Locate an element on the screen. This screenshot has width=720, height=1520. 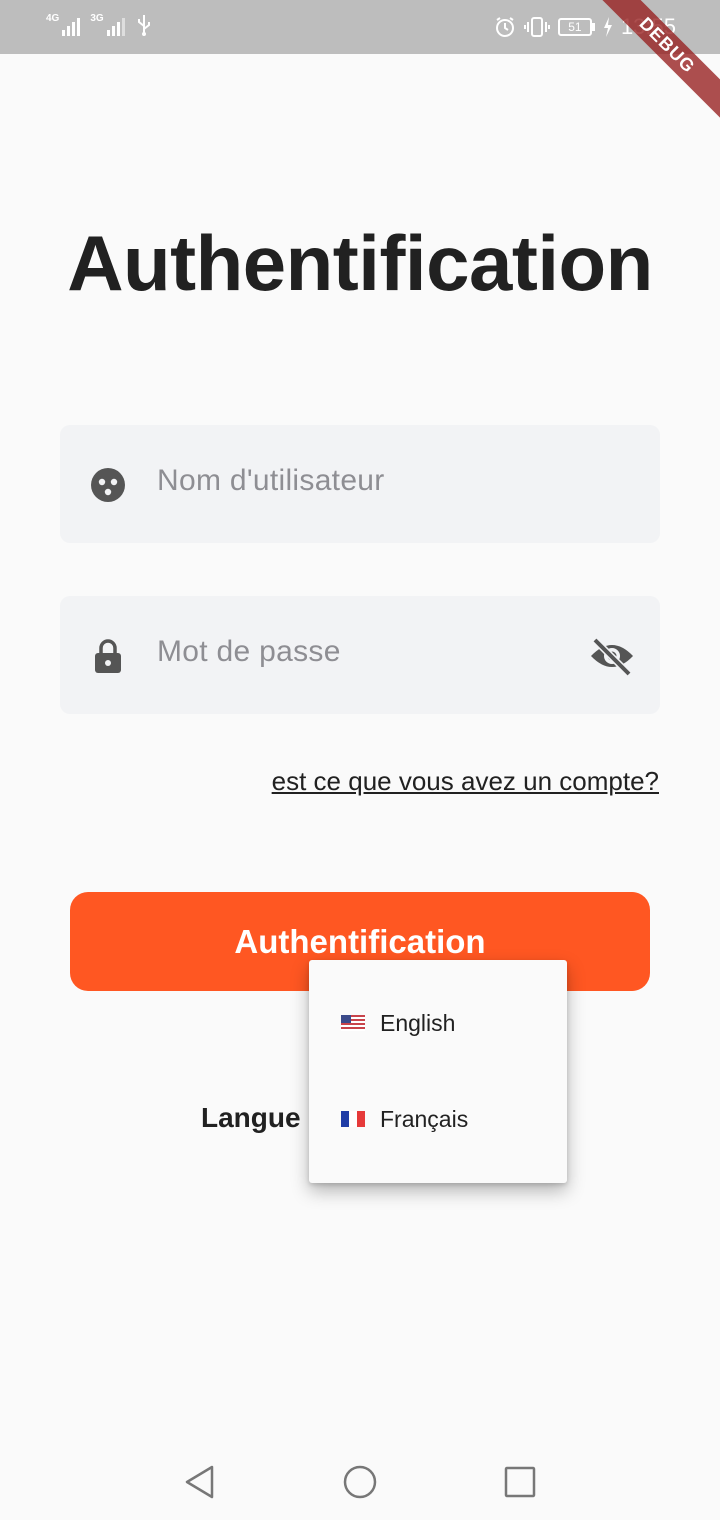
recents-square-icon is located at coordinates (520, 1482).